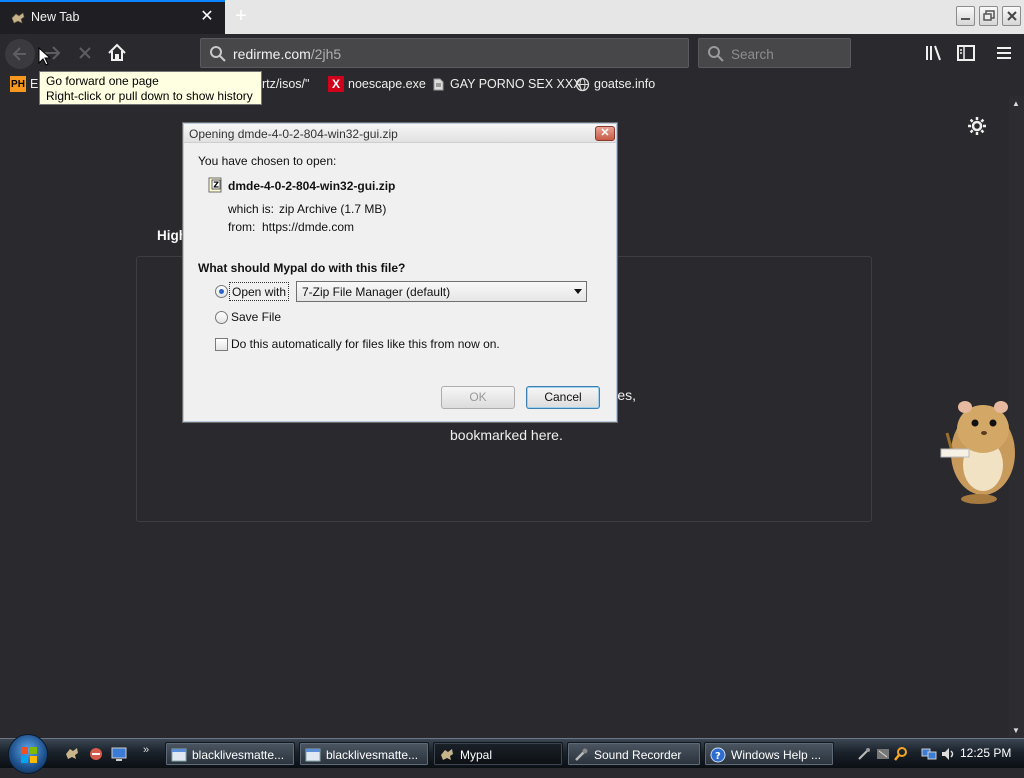  I want to click on close-window-button, so click(1011, 16).